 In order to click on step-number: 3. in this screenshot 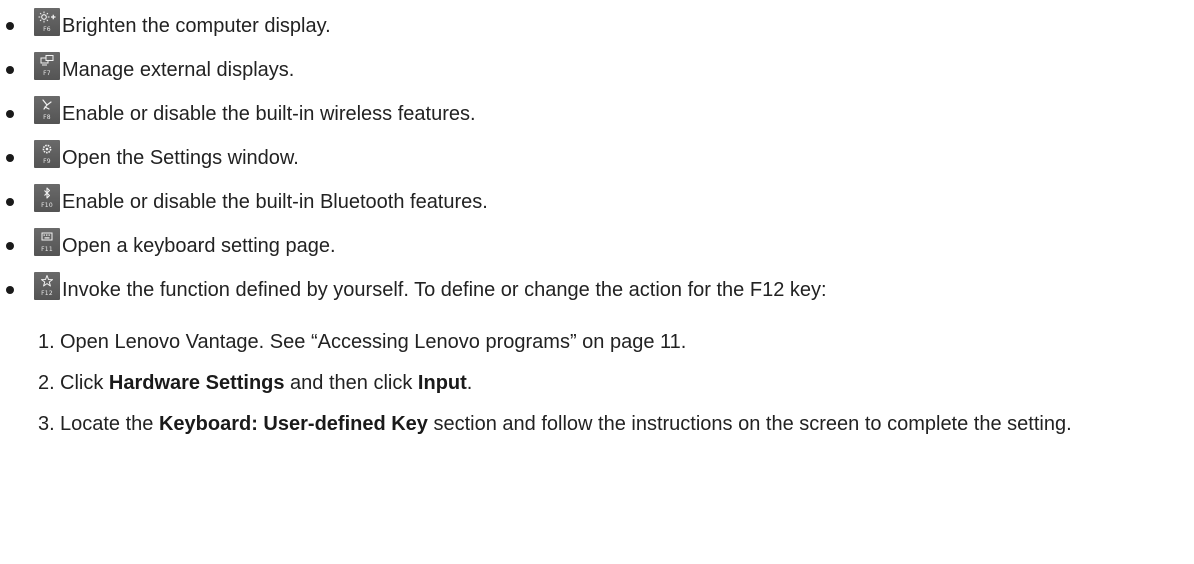, I will do `click(46, 424)`.